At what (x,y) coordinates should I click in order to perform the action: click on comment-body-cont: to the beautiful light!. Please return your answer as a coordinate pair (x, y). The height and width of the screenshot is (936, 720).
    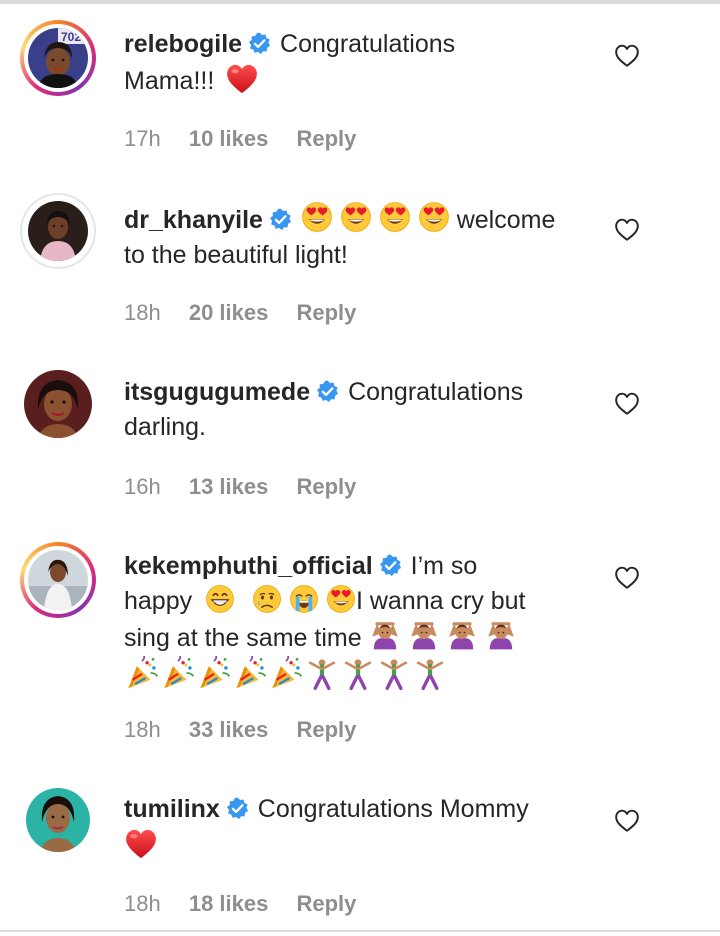
    Looking at the image, I should click on (236, 255).